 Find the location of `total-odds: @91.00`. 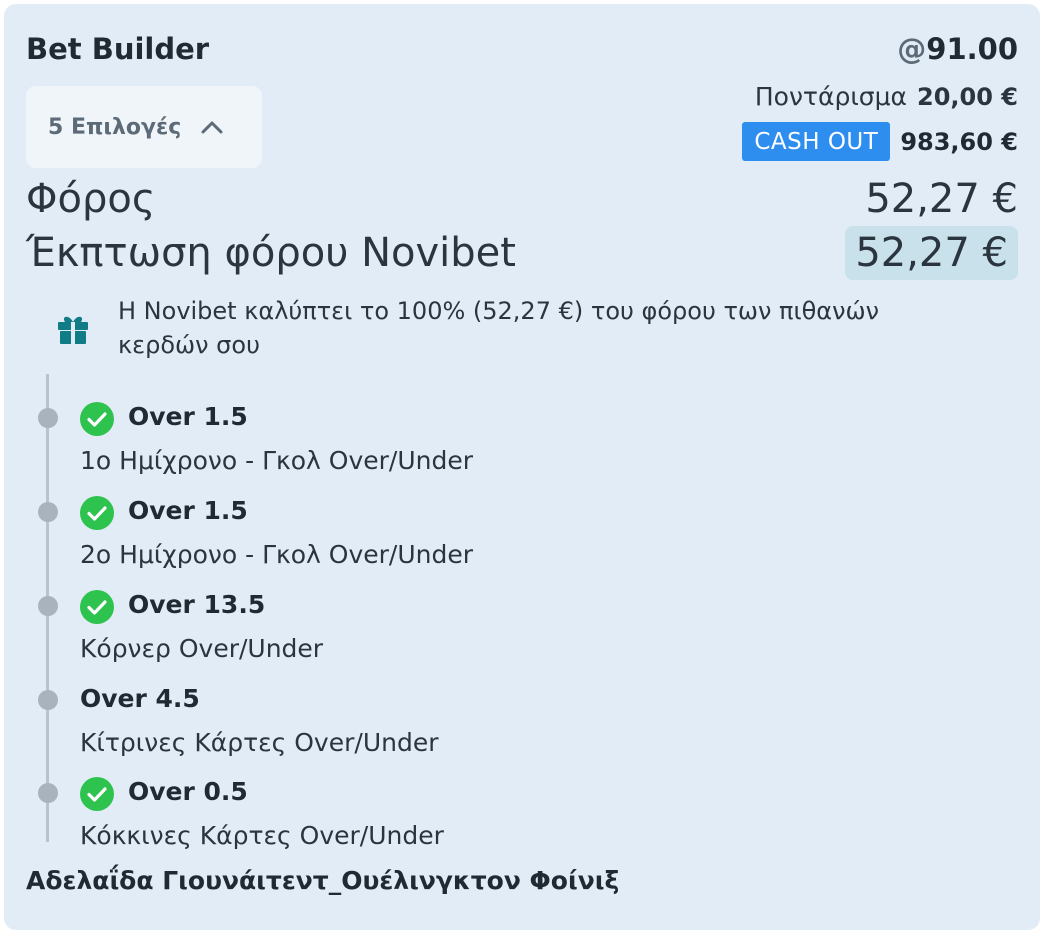

total-odds: @91.00 is located at coordinates (957, 49).